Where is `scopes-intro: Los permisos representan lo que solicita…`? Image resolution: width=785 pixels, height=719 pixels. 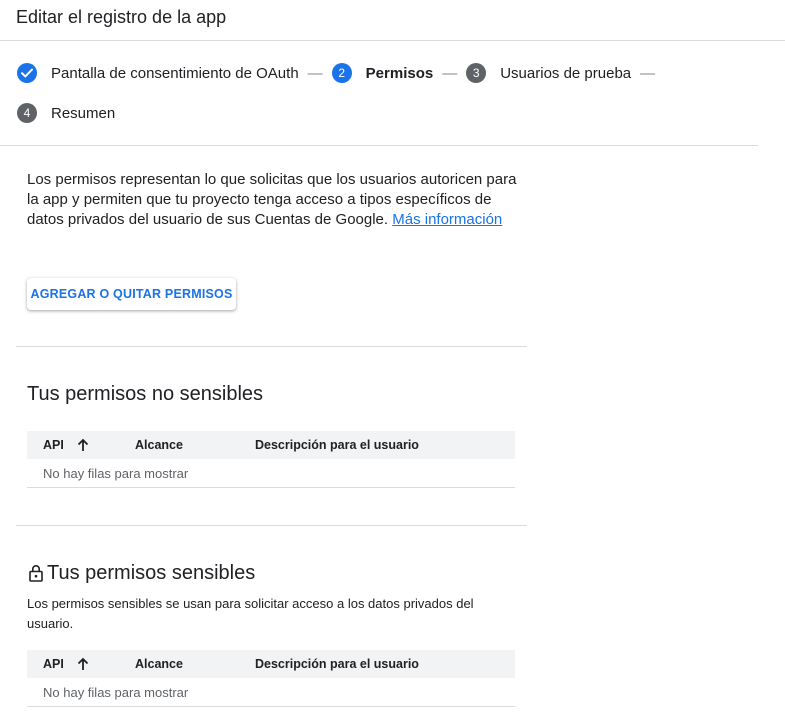 scopes-intro: Los permisos representan lo que solicita… is located at coordinates (272, 200).